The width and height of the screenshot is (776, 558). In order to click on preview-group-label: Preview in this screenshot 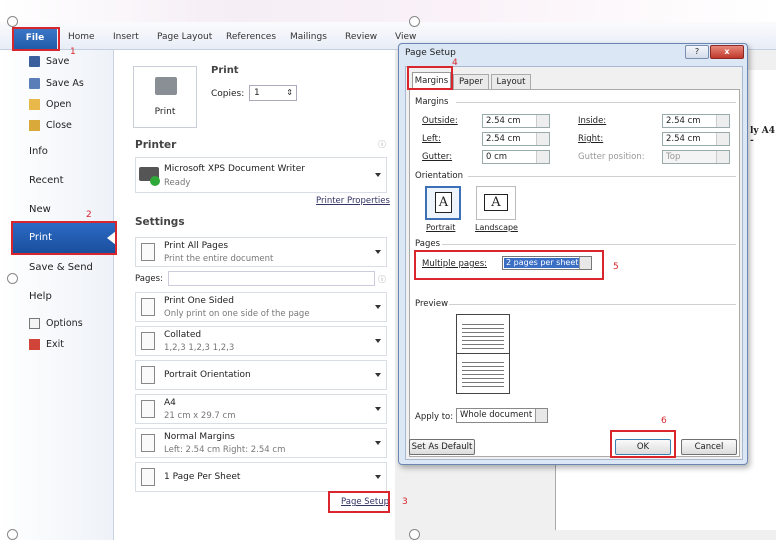, I will do `click(432, 304)`.